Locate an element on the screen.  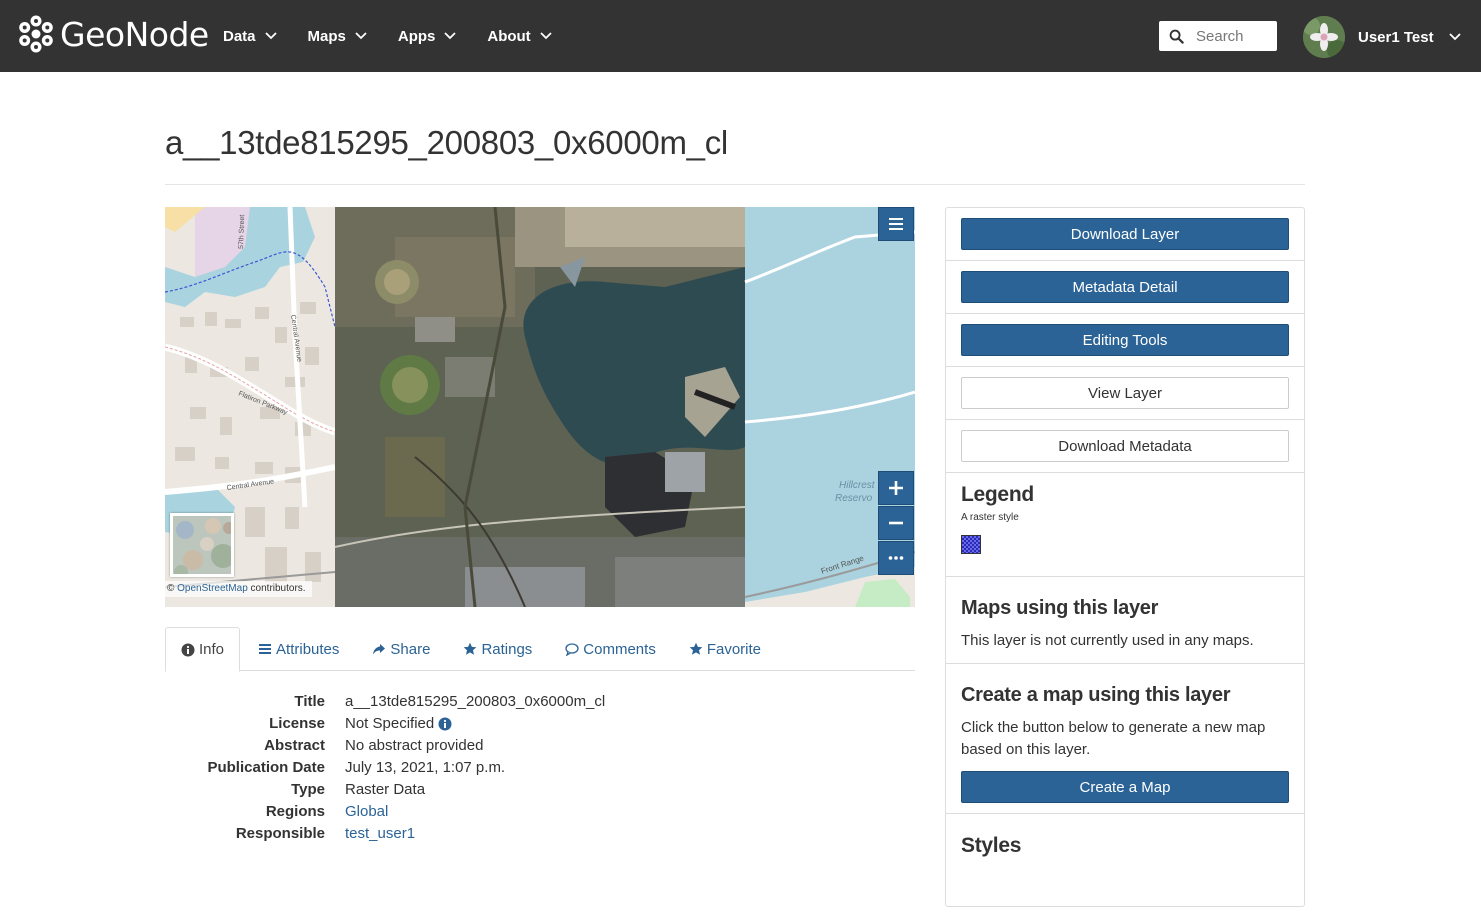
create-map-title: Create a map using this layer is located at coordinates (1096, 695).